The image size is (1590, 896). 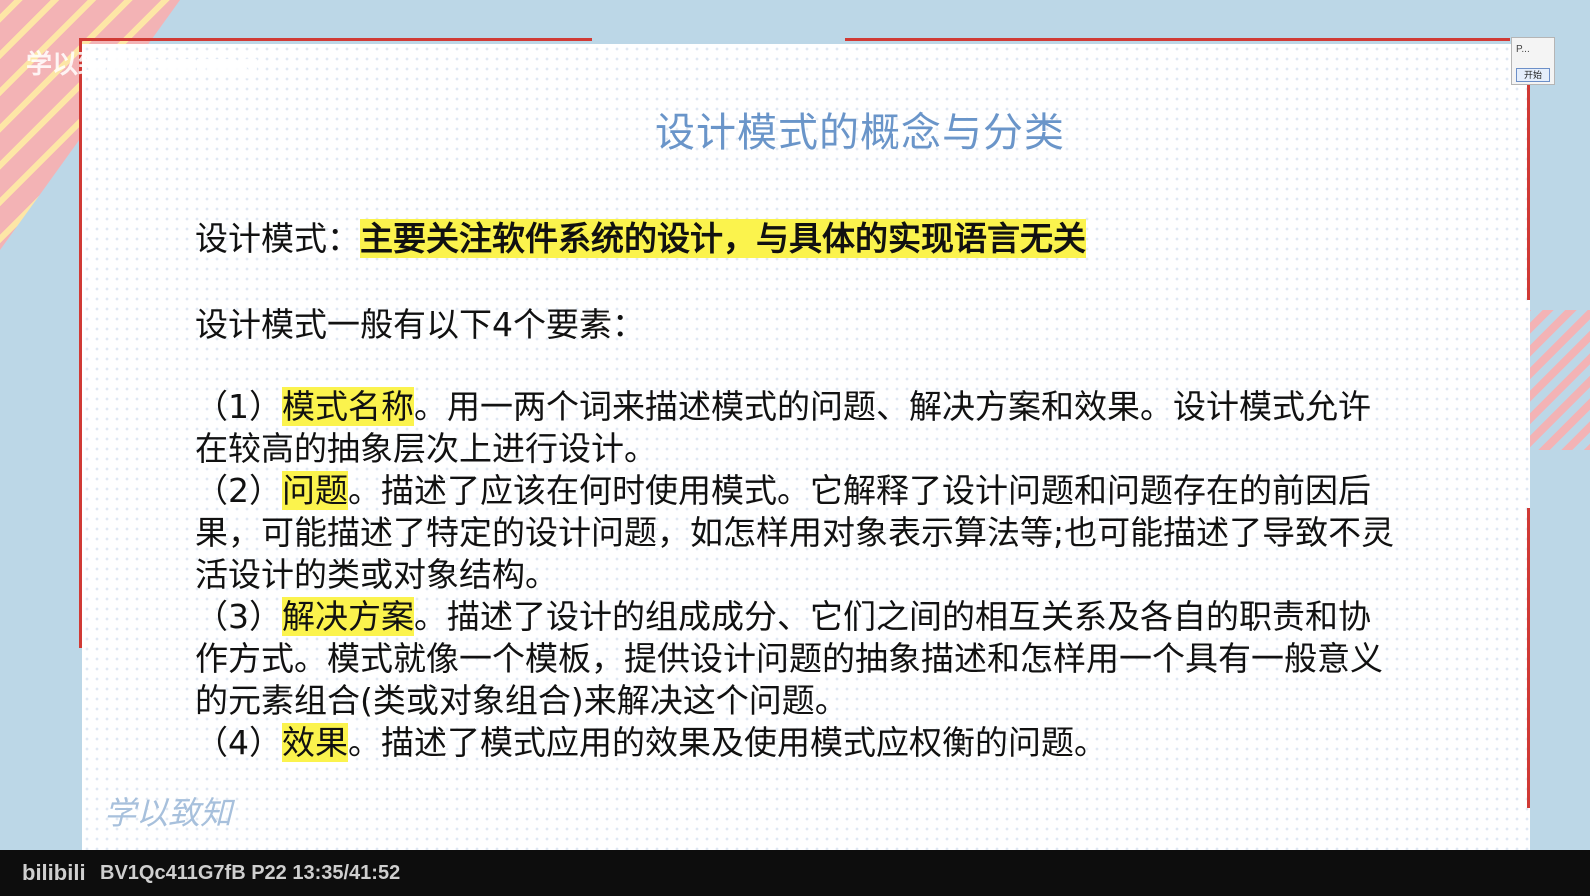 I want to click on presenter-mini-panel: P... 开始, so click(x=1533, y=61).